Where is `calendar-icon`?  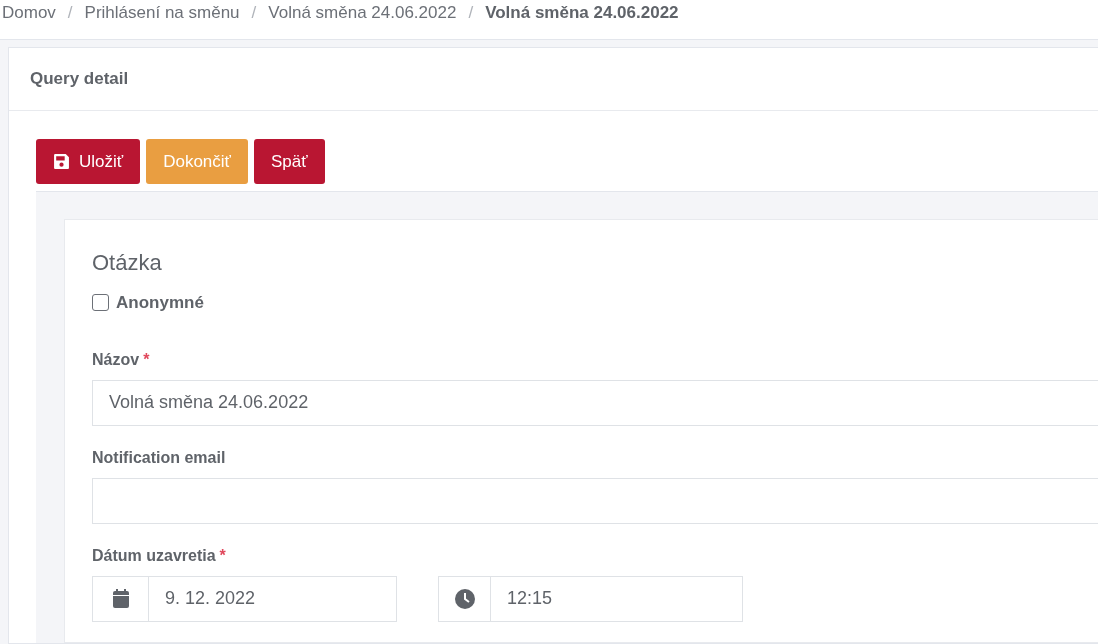
calendar-icon is located at coordinates (120, 598).